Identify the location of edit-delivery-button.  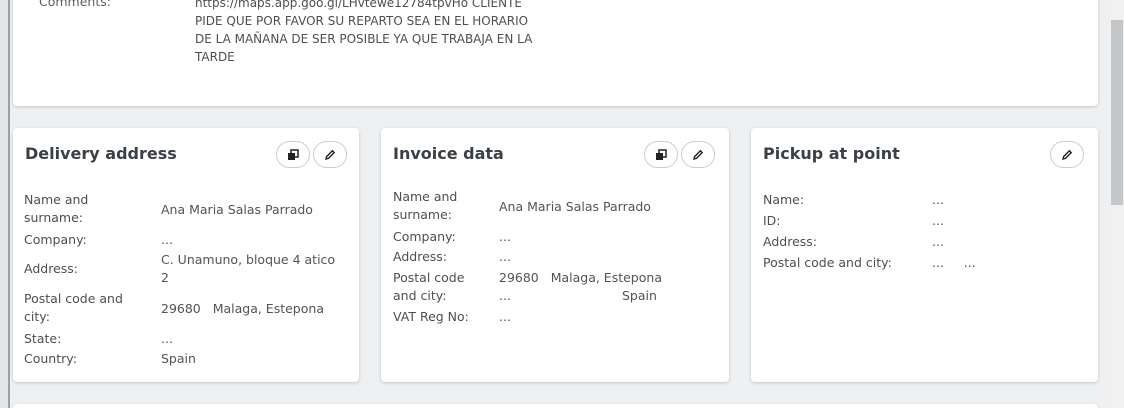
(330, 154).